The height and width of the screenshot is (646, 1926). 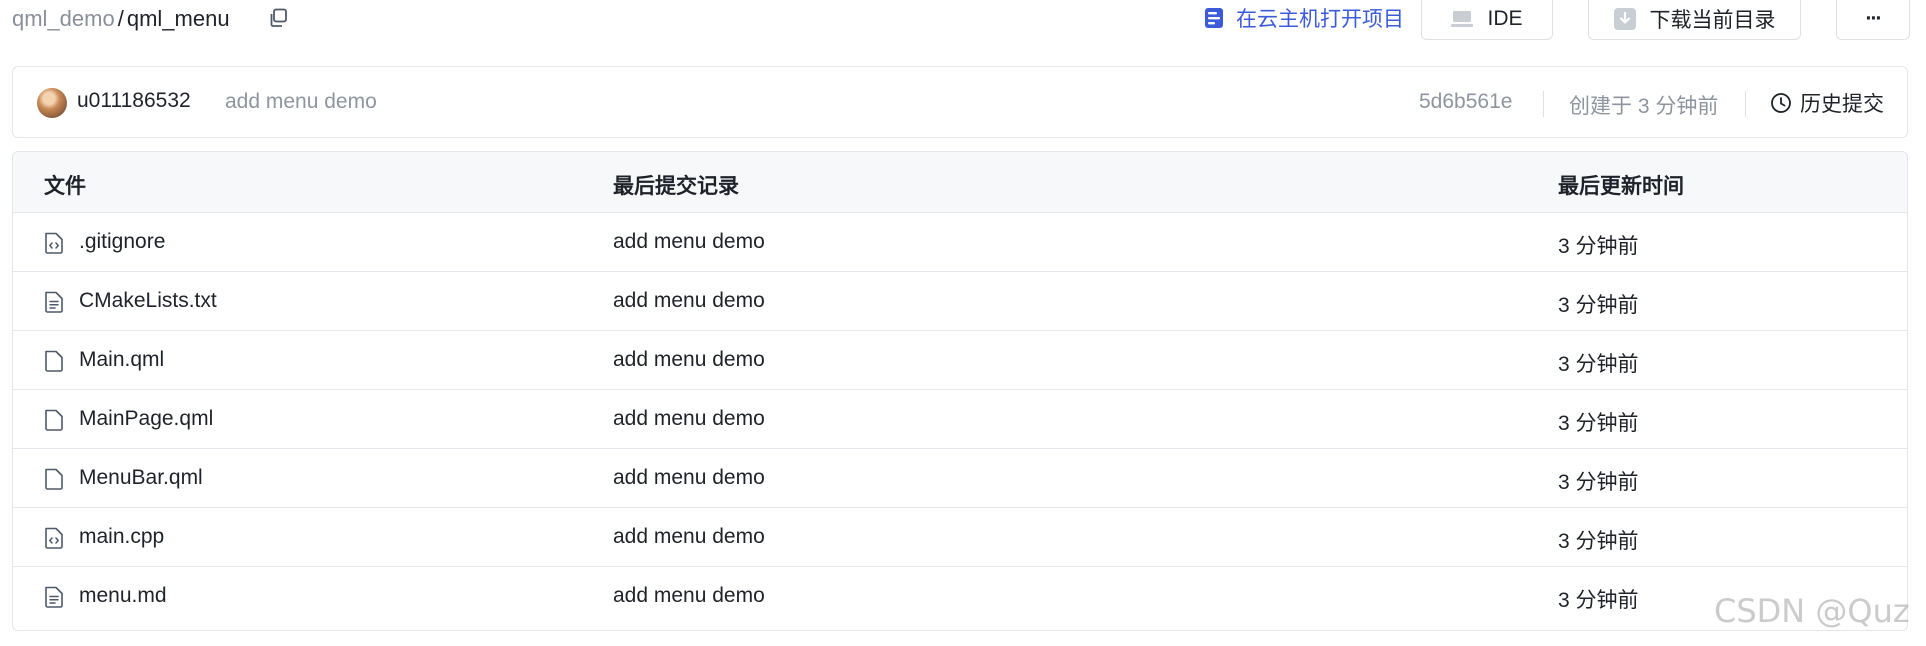 I want to click on table-row: MainPage.qml add menu demo 3 分钟前, so click(x=960, y=419).